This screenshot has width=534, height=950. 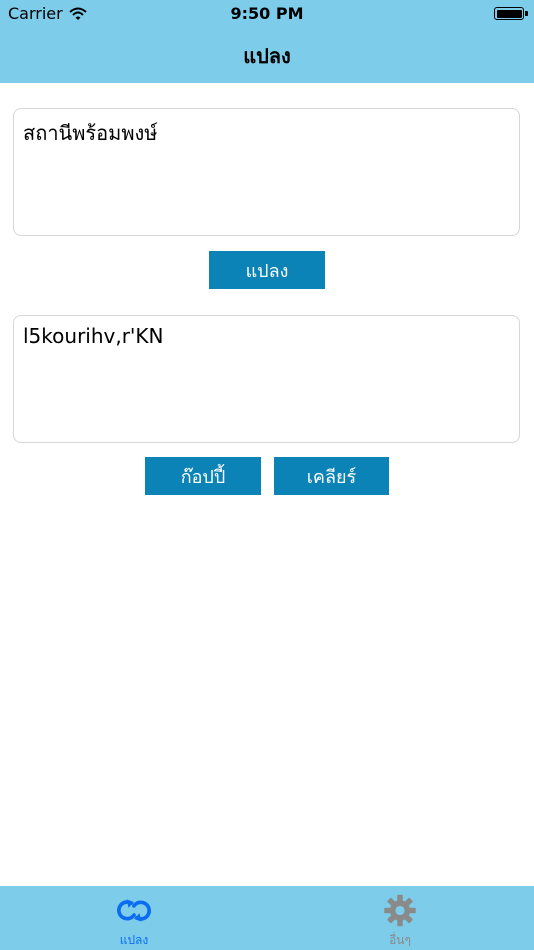 What do you see at coordinates (267, 56) in the screenshot?
I see `page-title: แปลง` at bounding box center [267, 56].